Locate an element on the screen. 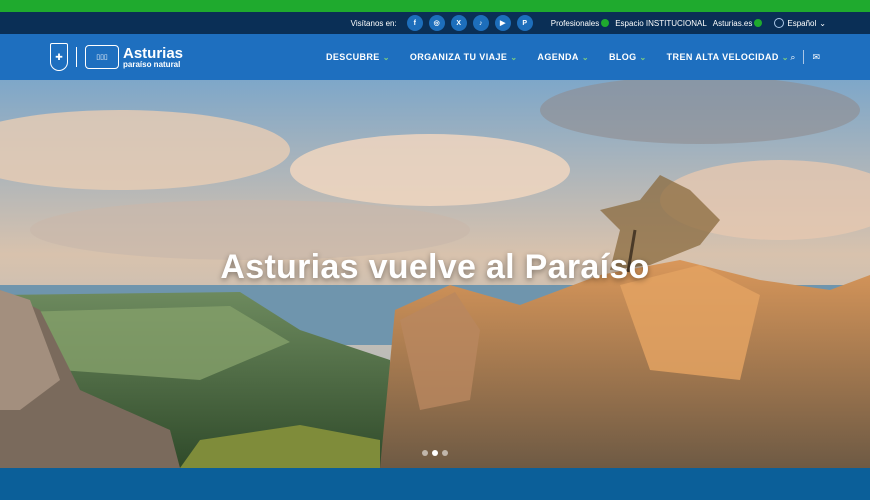  coat-of-arms-icon: ✚ is located at coordinates (59, 57).